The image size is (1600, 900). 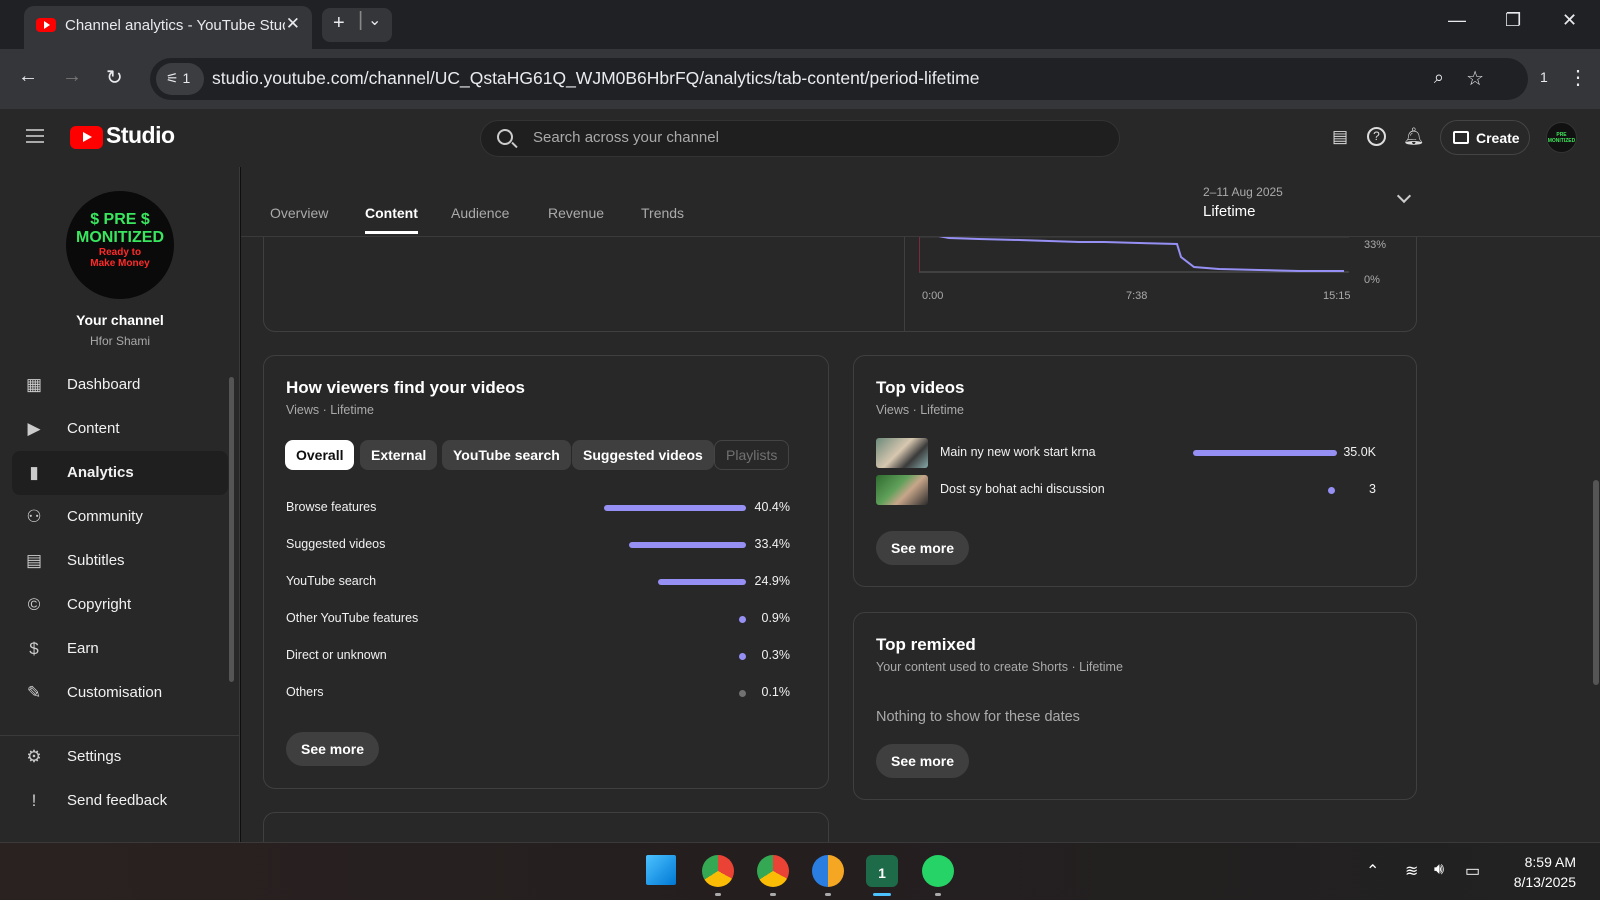 I want to click on top-video-row: Main ny new work start krna 35.0K, so click(x=1131, y=453).